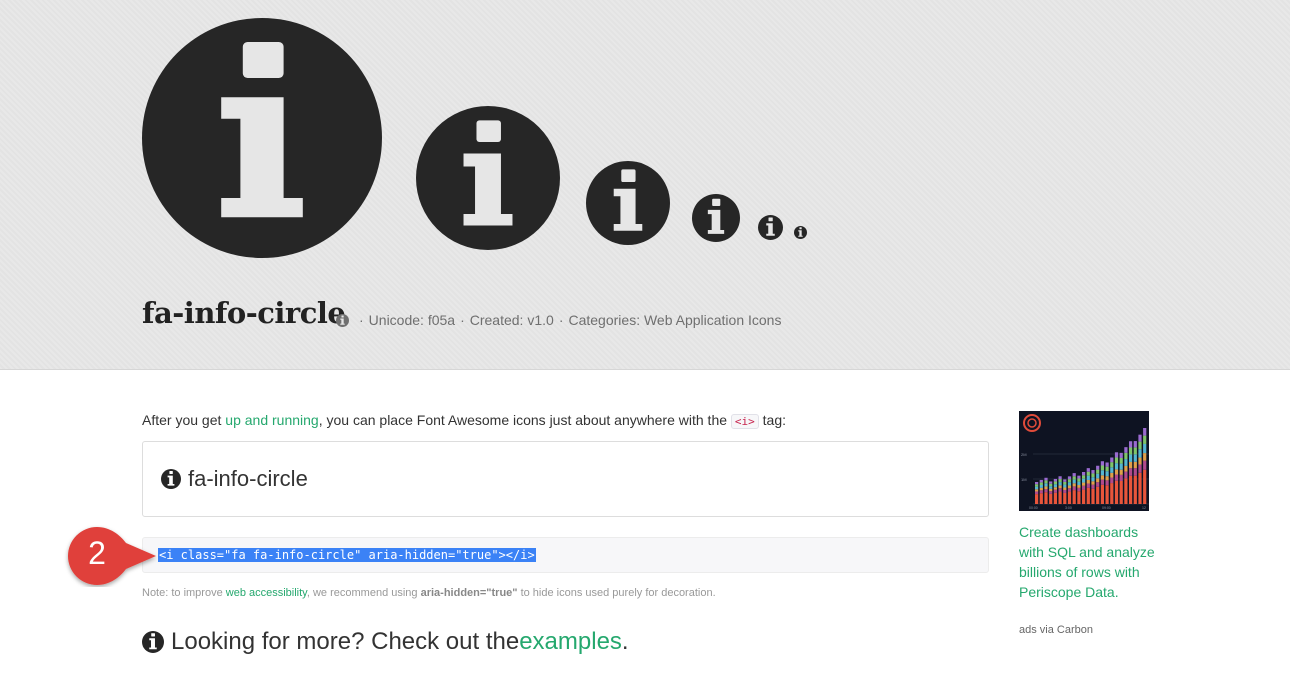 Image resolution: width=1290 pixels, height=700 pixels. What do you see at coordinates (1024, 479) in the screenshot?
I see `svg-text: 1M` at bounding box center [1024, 479].